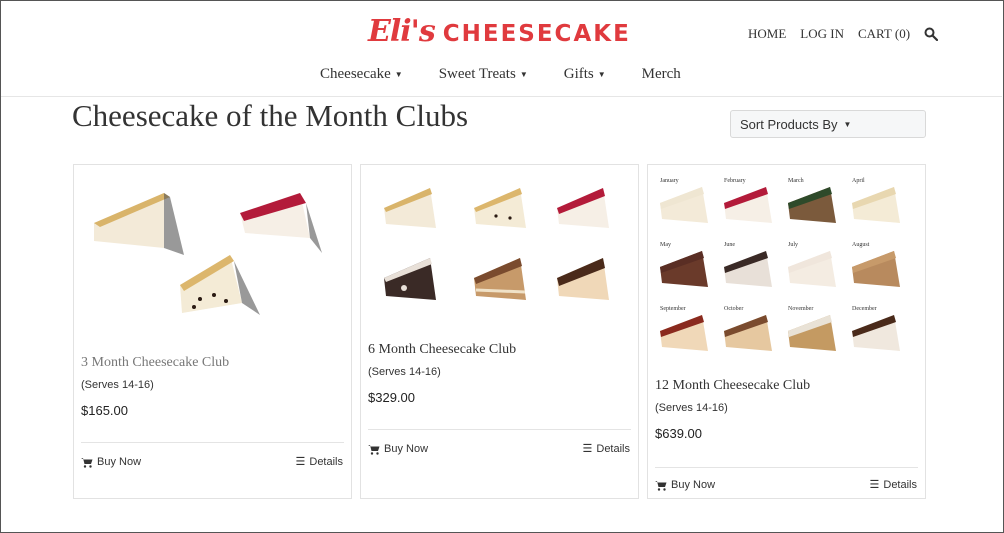 The image size is (1004, 533). What do you see at coordinates (355, 74) in the screenshot?
I see `nav-cheesecake-label: Cheesecake` at bounding box center [355, 74].